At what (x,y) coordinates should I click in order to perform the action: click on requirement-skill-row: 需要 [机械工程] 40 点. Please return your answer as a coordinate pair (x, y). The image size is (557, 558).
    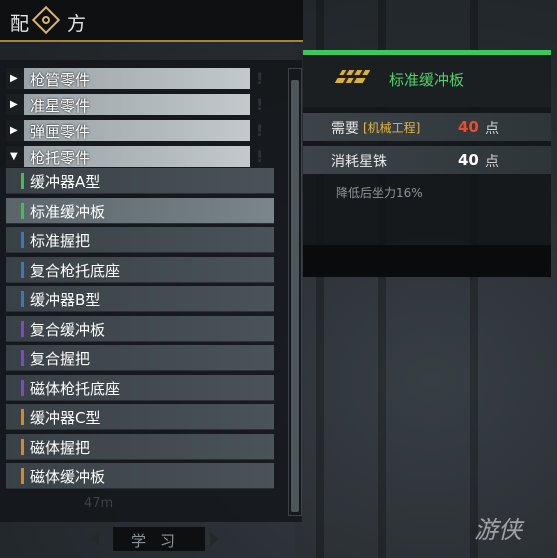
    Looking at the image, I should click on (427, 127).